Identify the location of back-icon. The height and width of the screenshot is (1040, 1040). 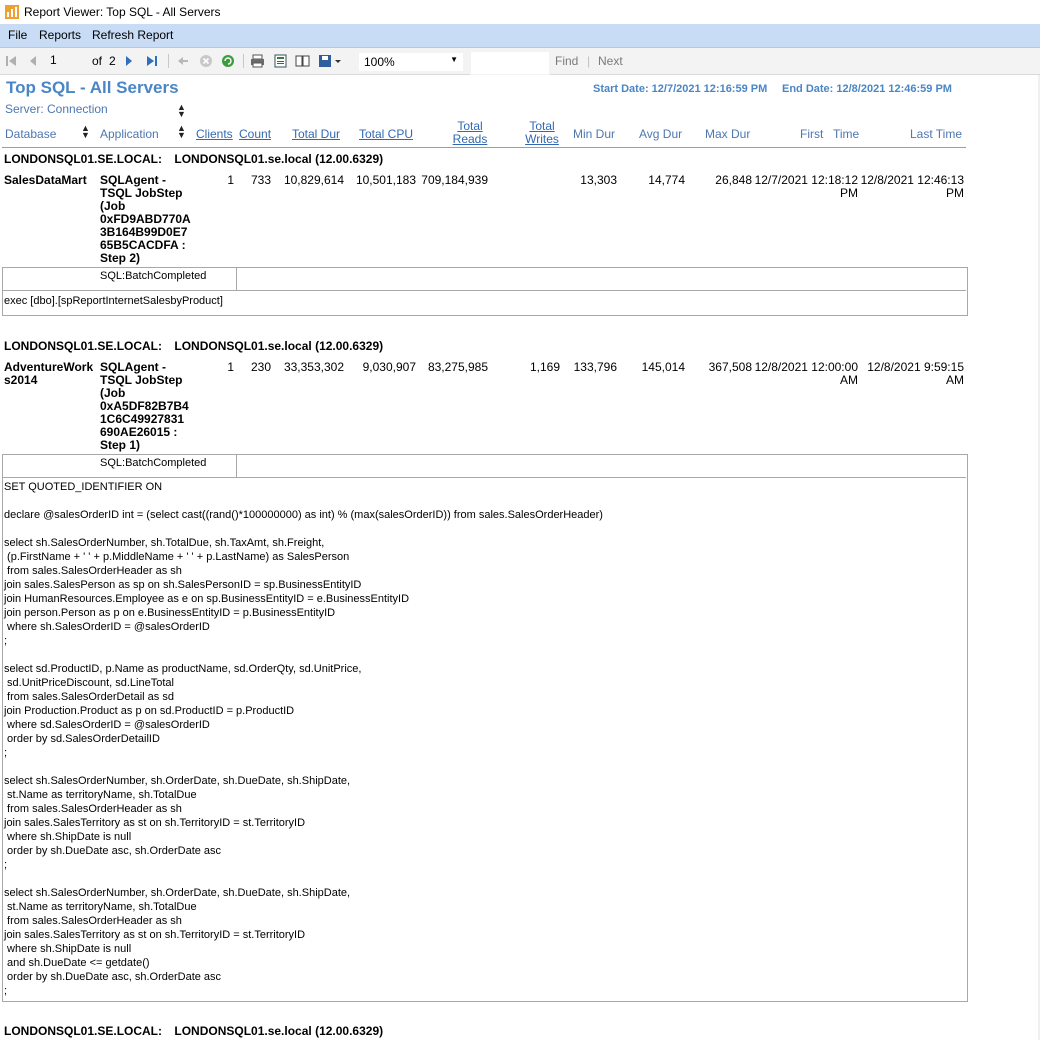
(183, 61).